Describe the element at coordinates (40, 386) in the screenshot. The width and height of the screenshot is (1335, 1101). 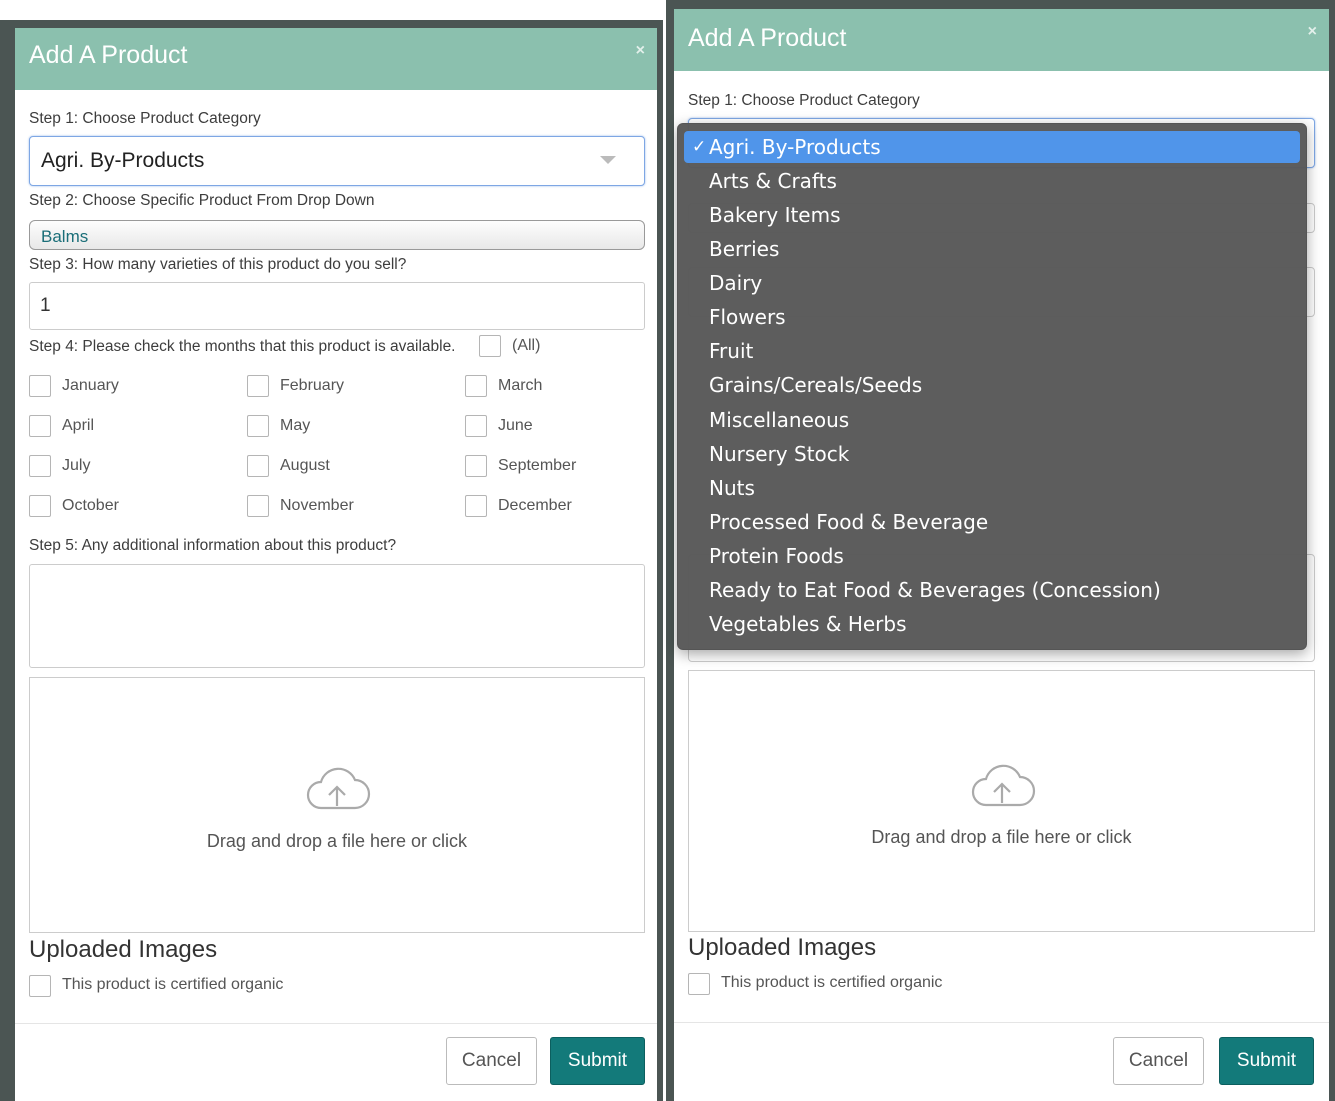
I see `checkbox-january` at that location.